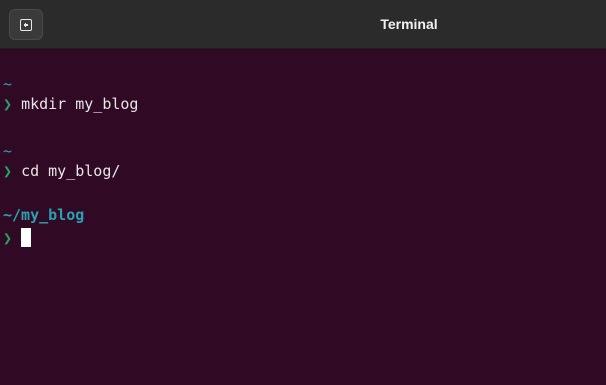 This screenshot has width=606, height=385. I want to click on command-line: ❯ mkdir my_blog, so click(70, 104).